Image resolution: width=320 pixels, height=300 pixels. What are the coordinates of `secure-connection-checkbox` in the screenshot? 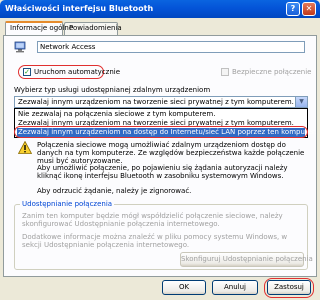 It's located at (225, 72).